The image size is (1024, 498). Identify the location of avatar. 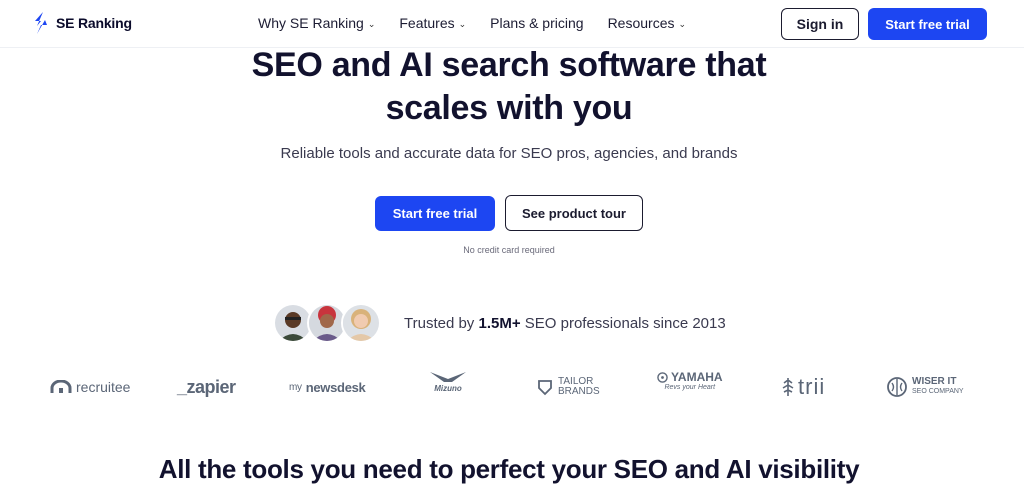
(361, 323).